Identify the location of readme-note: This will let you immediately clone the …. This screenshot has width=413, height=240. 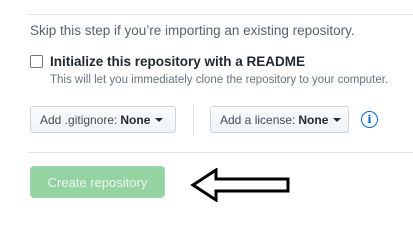
(219, 80).